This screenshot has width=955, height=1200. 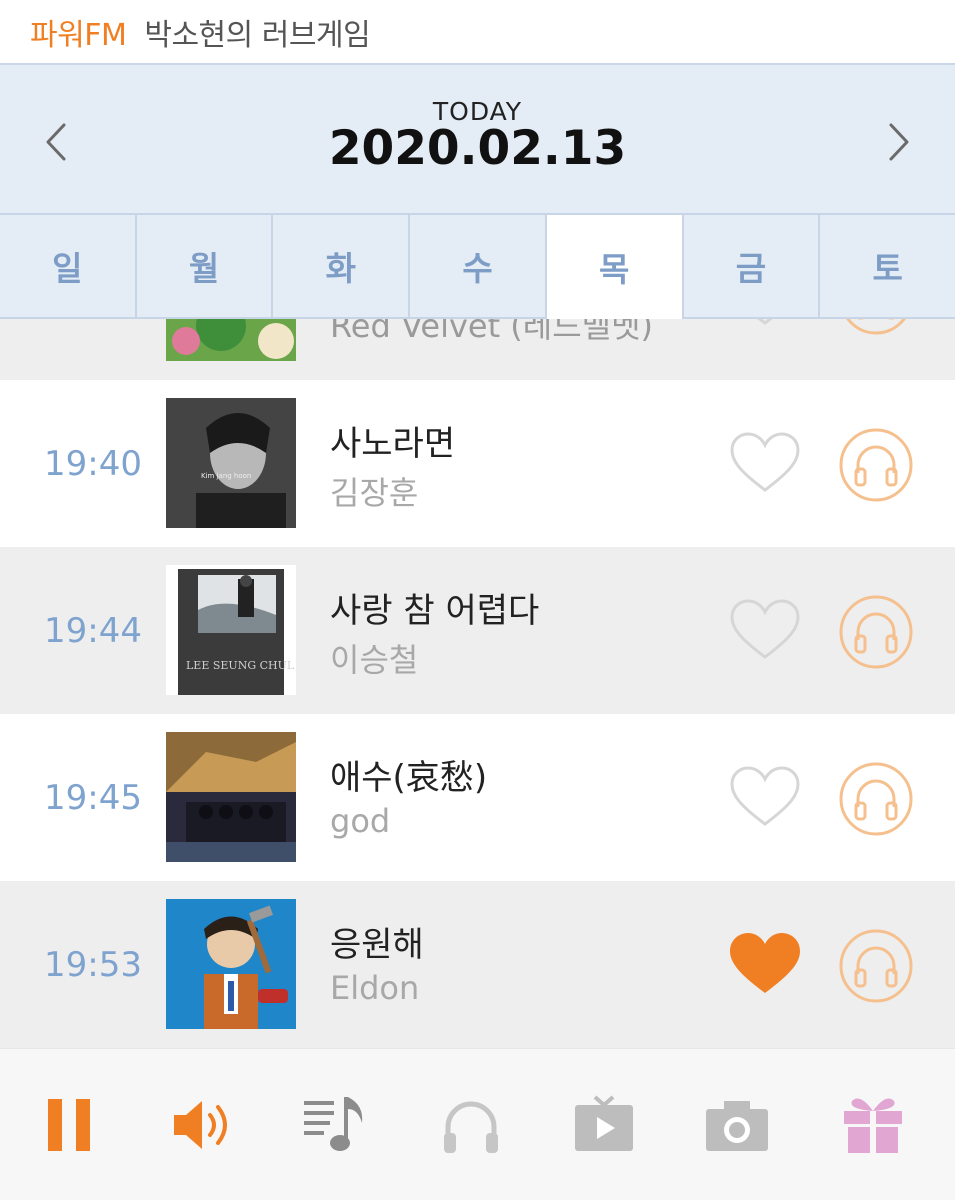 I want to click on program-title: 박소현의 러브게임, so click(x=257, y=35).